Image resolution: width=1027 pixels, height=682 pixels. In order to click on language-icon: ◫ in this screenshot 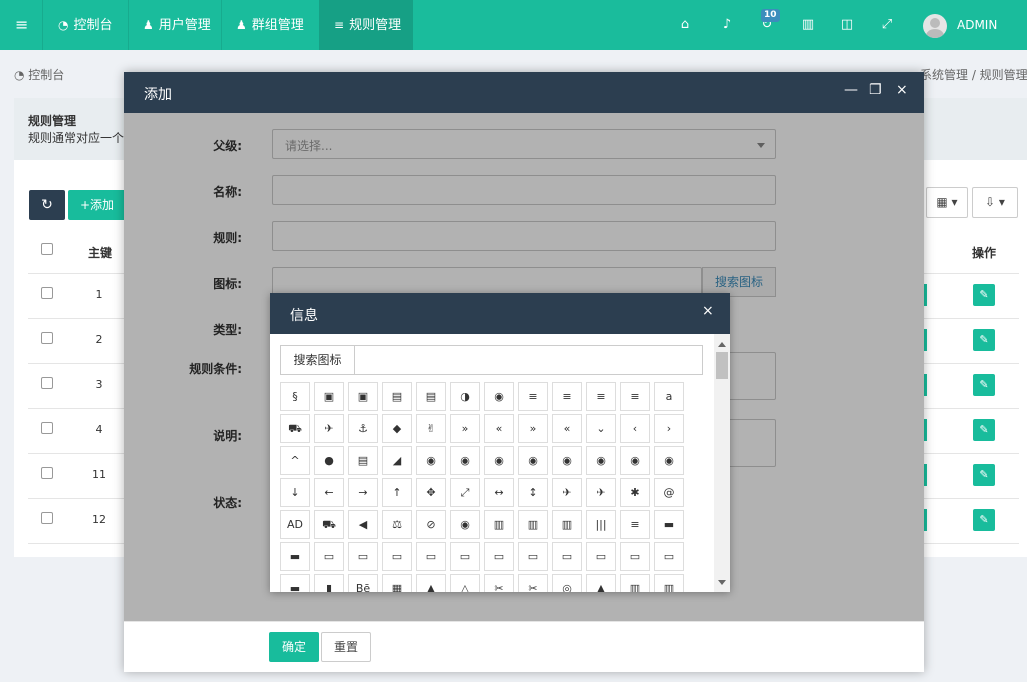, I will do `click(847, 25)`.